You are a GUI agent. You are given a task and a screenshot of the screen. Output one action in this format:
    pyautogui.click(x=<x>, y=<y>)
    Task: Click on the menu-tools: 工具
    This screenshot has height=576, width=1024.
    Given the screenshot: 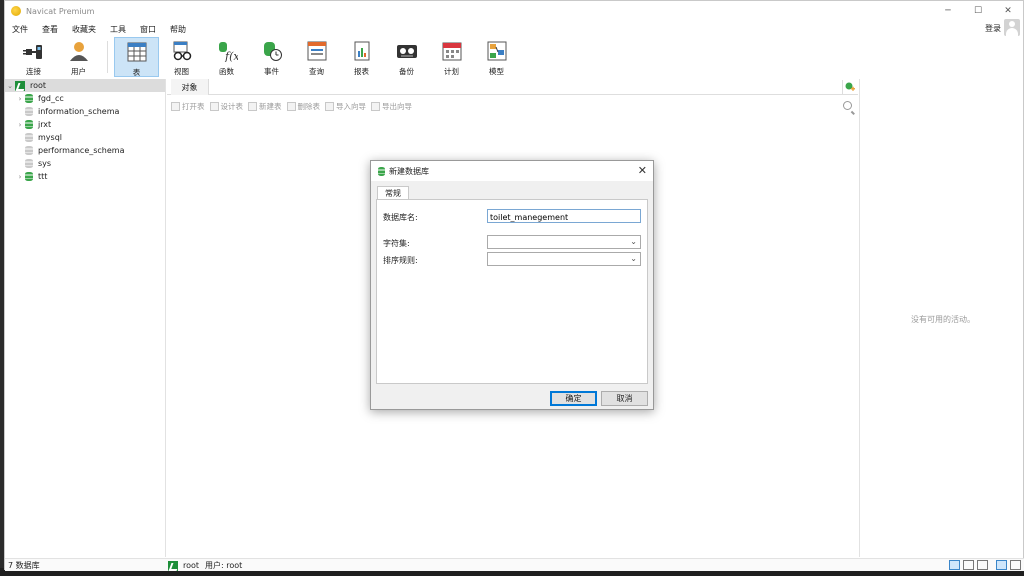 What is the action you would take?
    pyautogui.click(x=118, y=29)
    